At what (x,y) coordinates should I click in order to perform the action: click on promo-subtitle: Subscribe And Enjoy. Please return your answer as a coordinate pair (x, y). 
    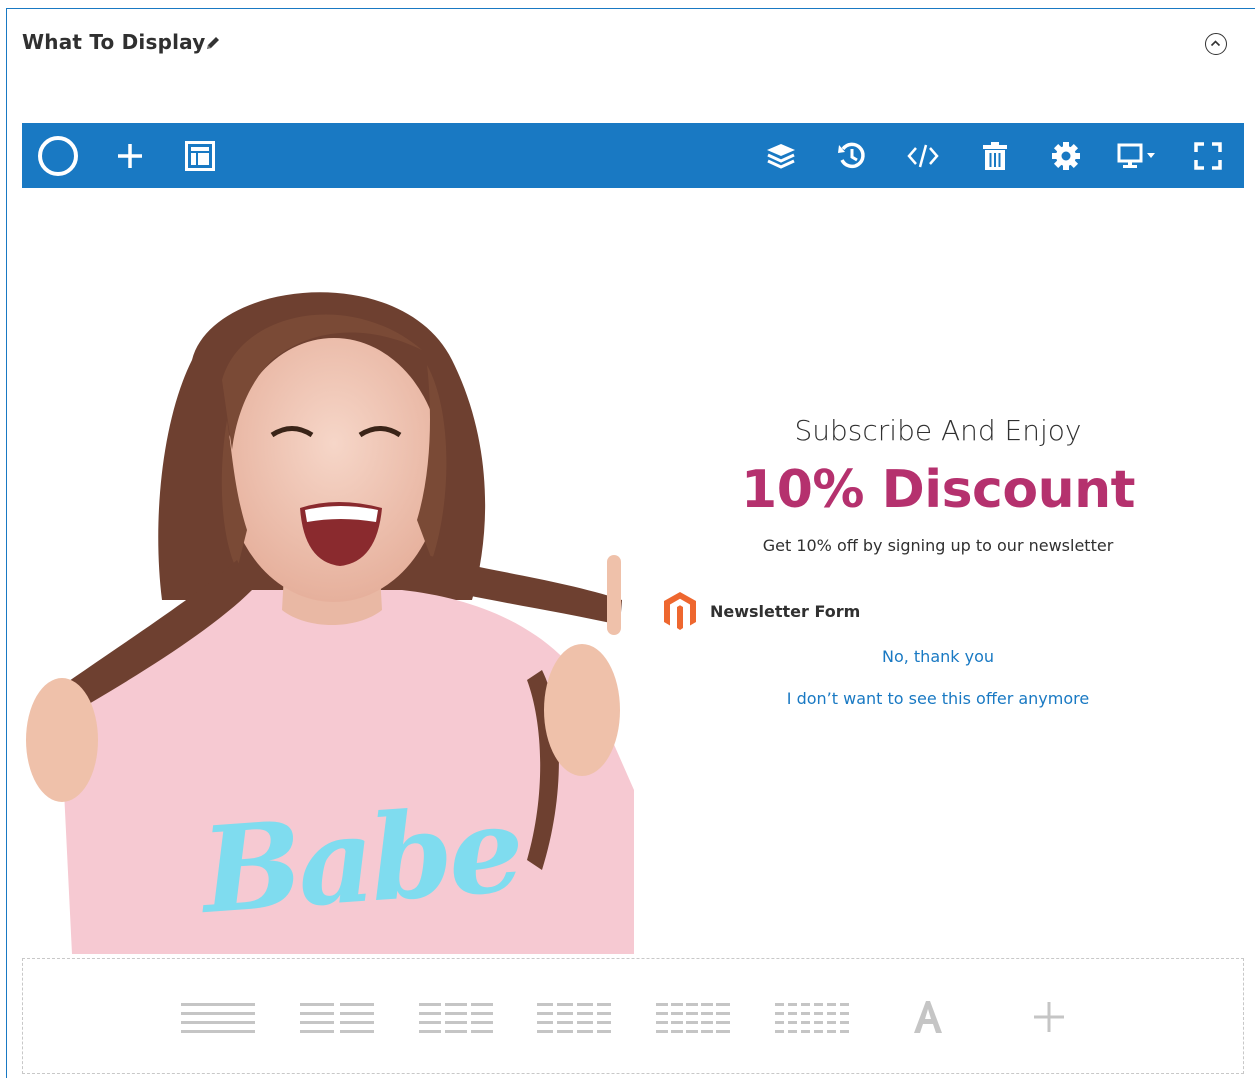
    Looking at the image, I should click on (938, 430).